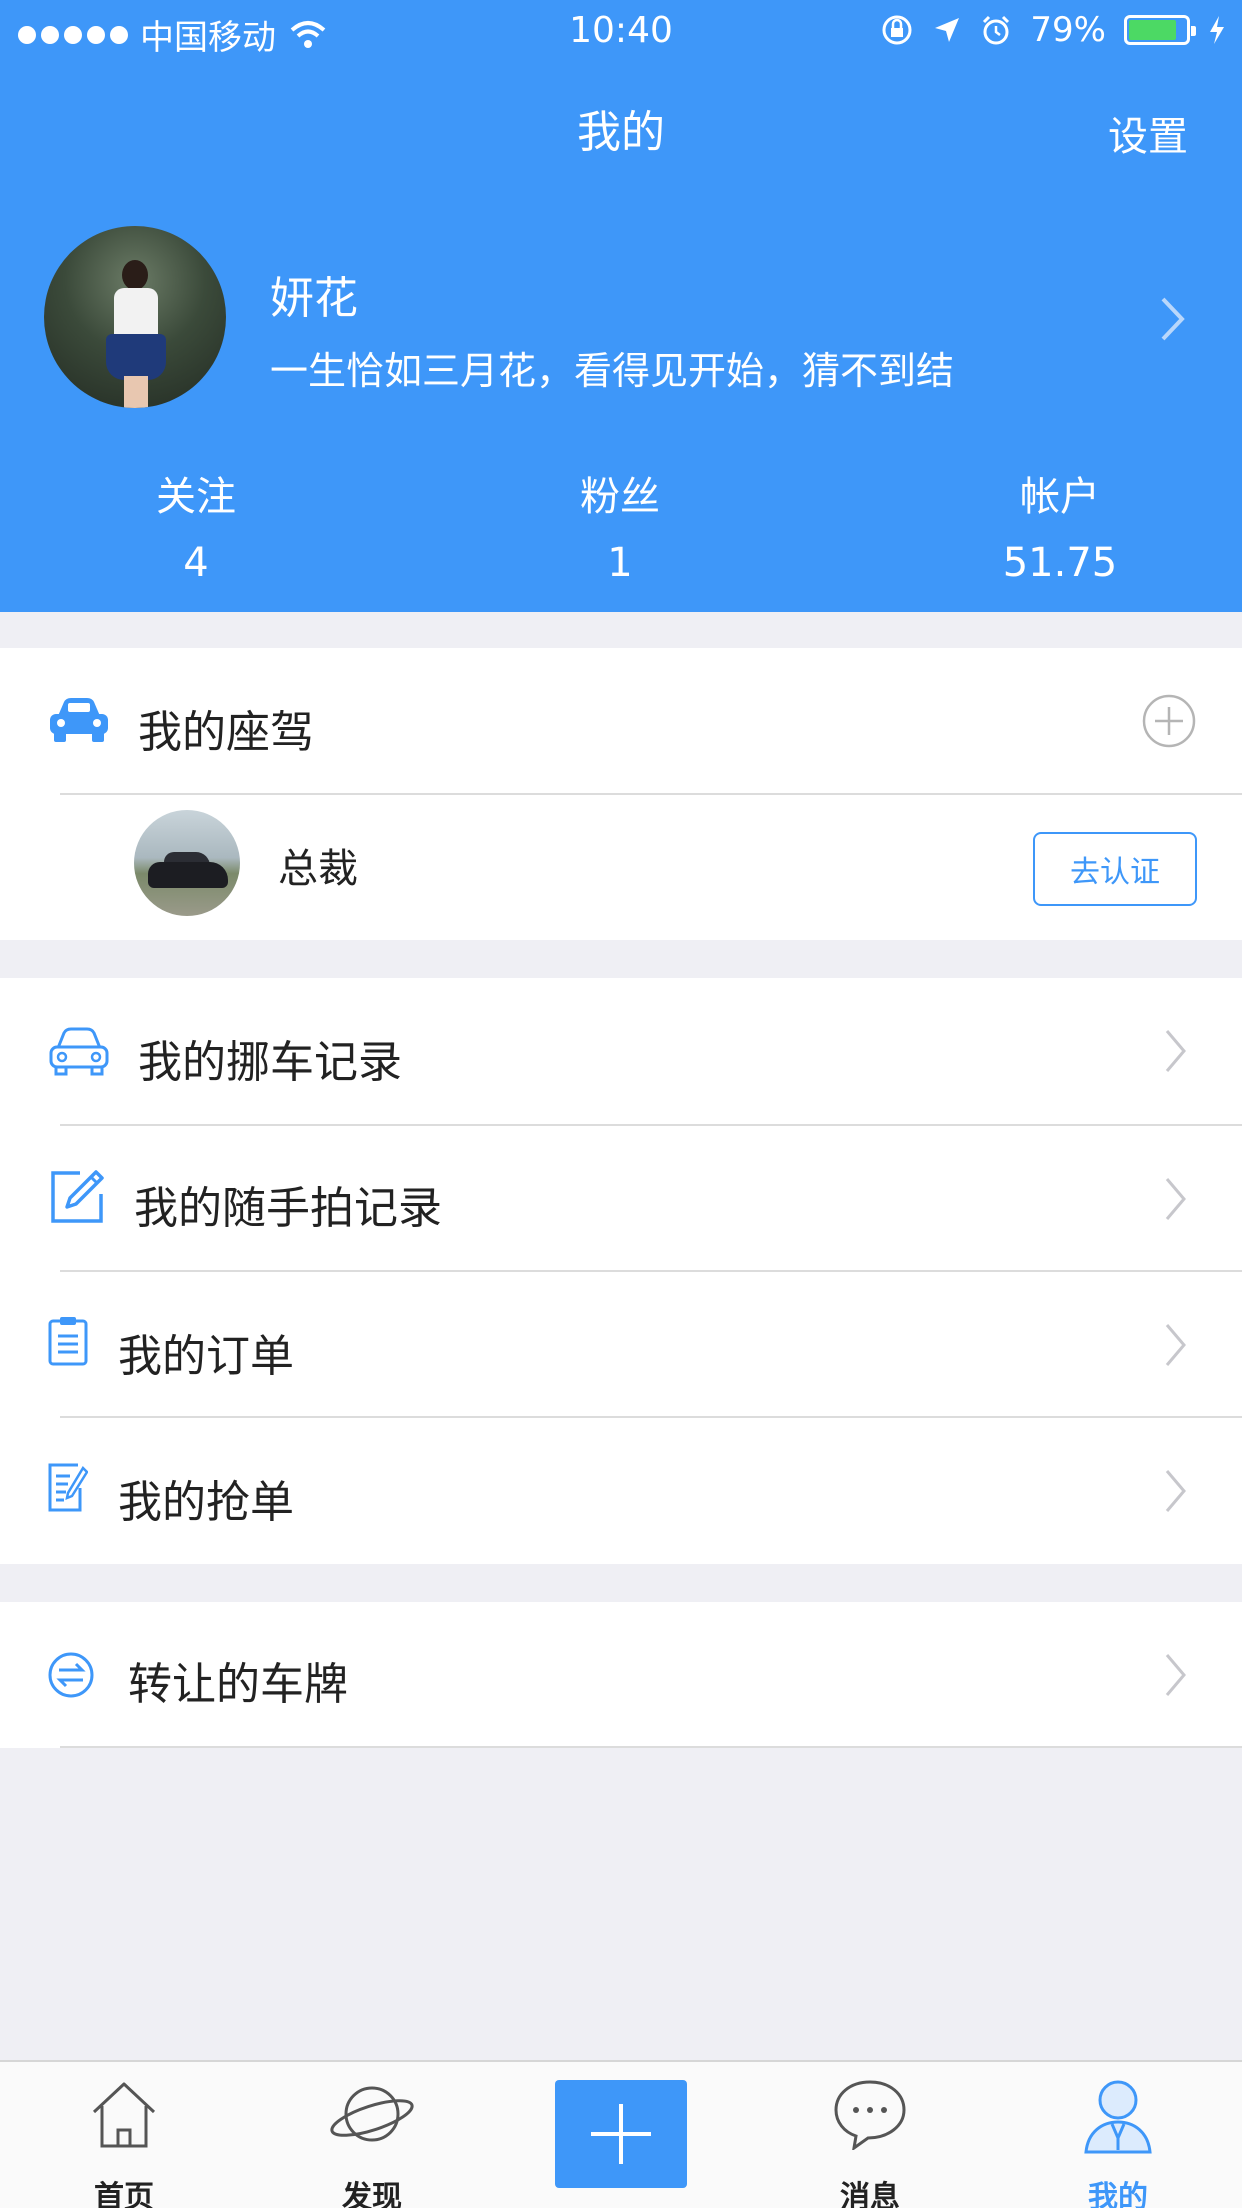 Image resolution: width=1242 pixels, height=2208 pixels. What do you see at coordinates (196, 525) in the screenshot?
I see `stat-following: 关注 4` at bounding box center [196, 525].